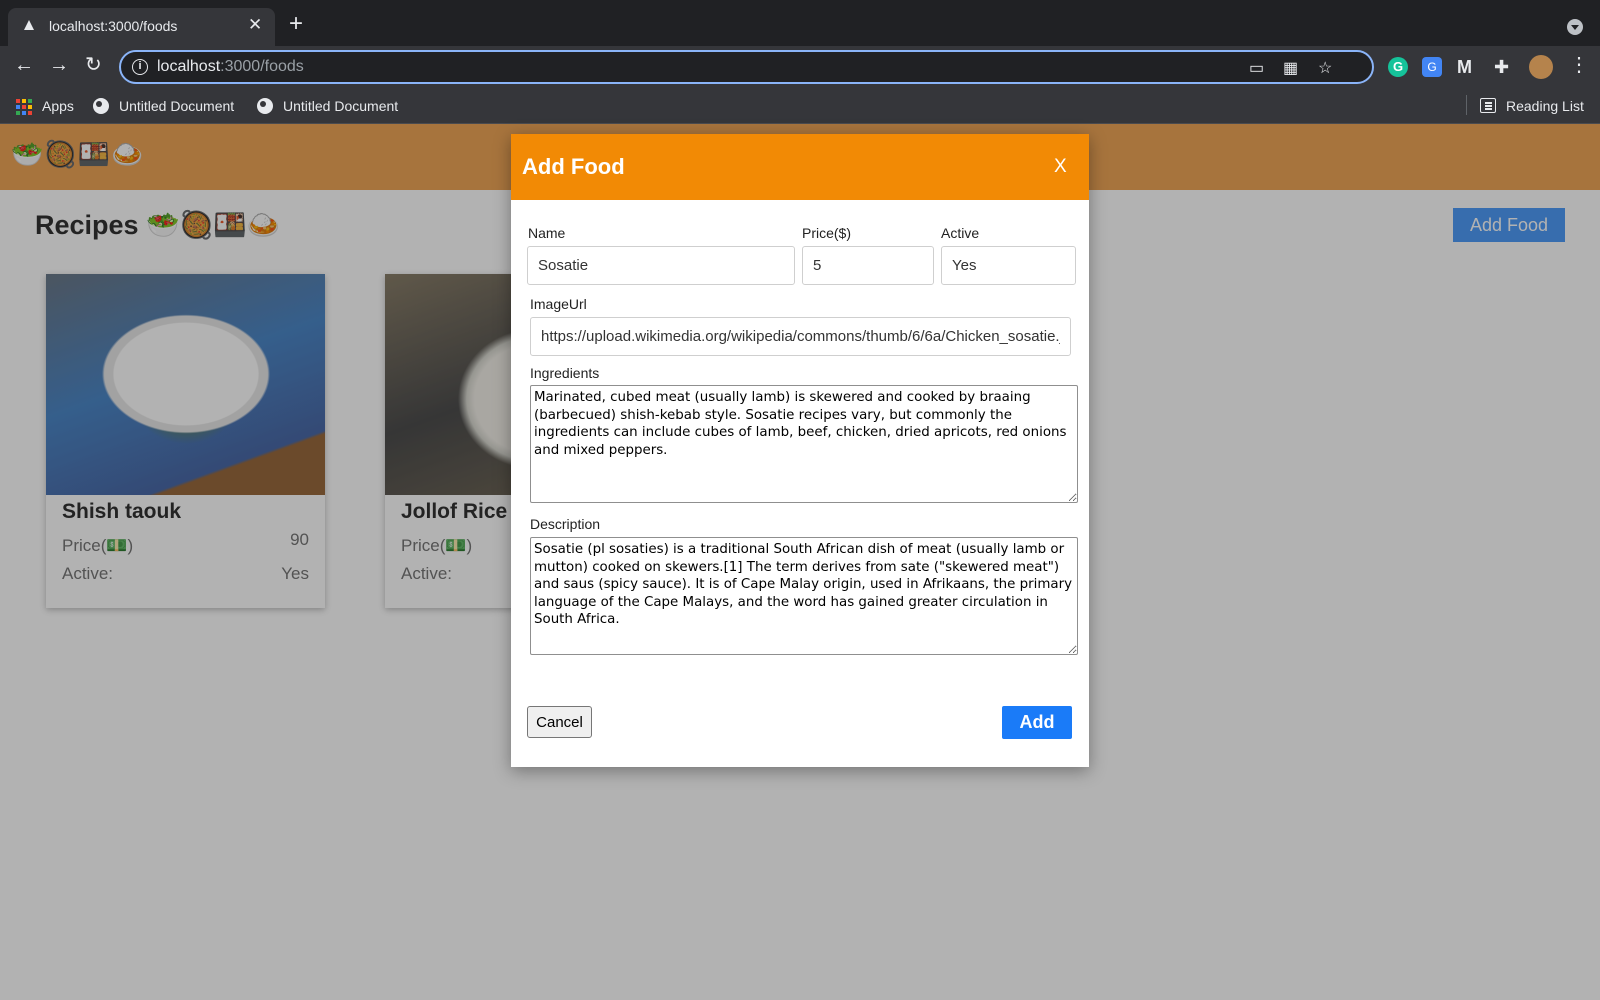 The height and width of the screenshot is (1000, 1600). What do you see at coordinates (746, 67) in the screenshot?
I see `address-bar: i localhost:3000/foods ▭ ▦ ☆` at bounding box center [746, 67].